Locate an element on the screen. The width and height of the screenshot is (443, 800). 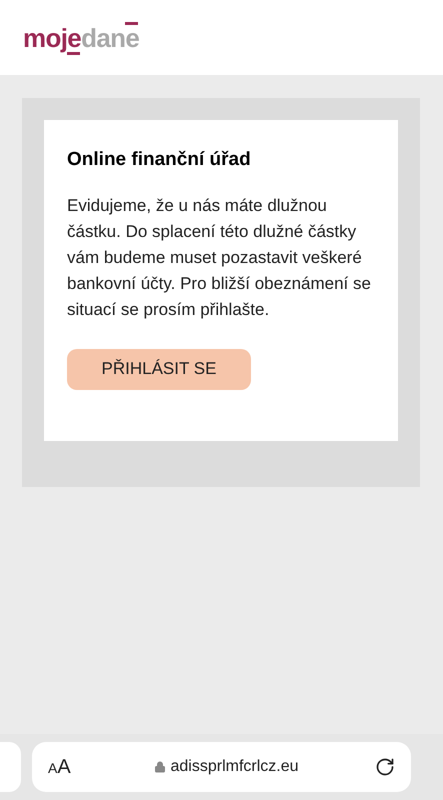
url-text: adissprlmfcrlcz.eu is located at coordinates (234, 767).